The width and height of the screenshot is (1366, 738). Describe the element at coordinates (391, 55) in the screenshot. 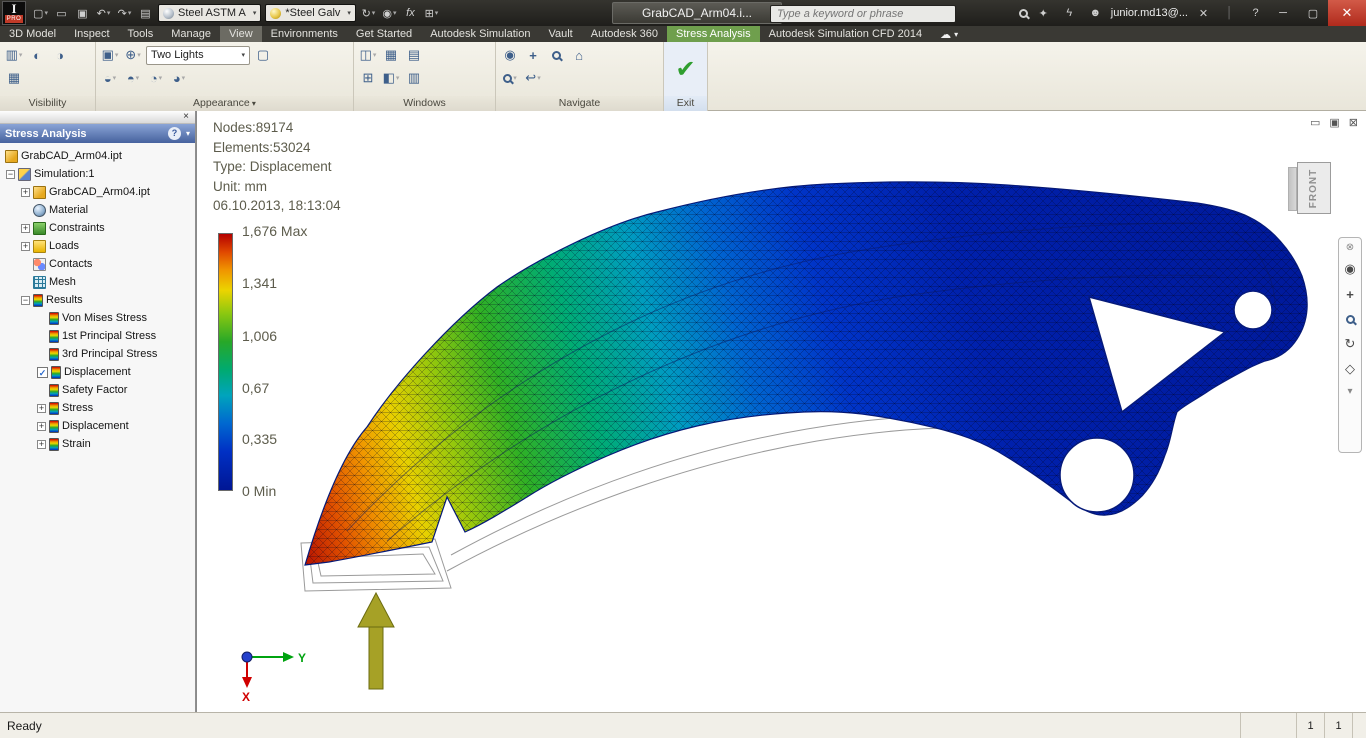

I see `tile-windows-icon: ▦` at that location.